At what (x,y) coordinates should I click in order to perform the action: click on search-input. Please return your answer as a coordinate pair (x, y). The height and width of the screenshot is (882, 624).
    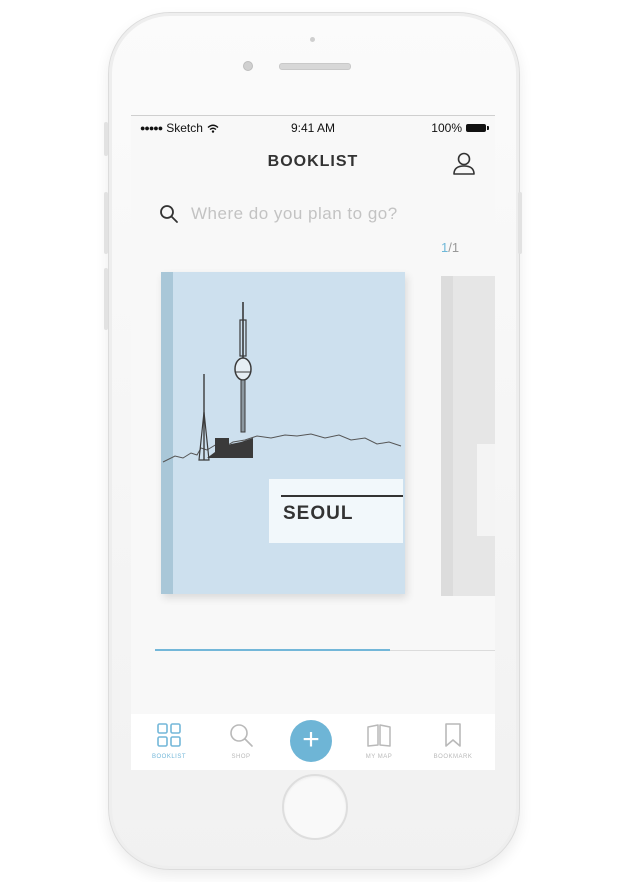
    Looking at the image, I should click on (331, 214).